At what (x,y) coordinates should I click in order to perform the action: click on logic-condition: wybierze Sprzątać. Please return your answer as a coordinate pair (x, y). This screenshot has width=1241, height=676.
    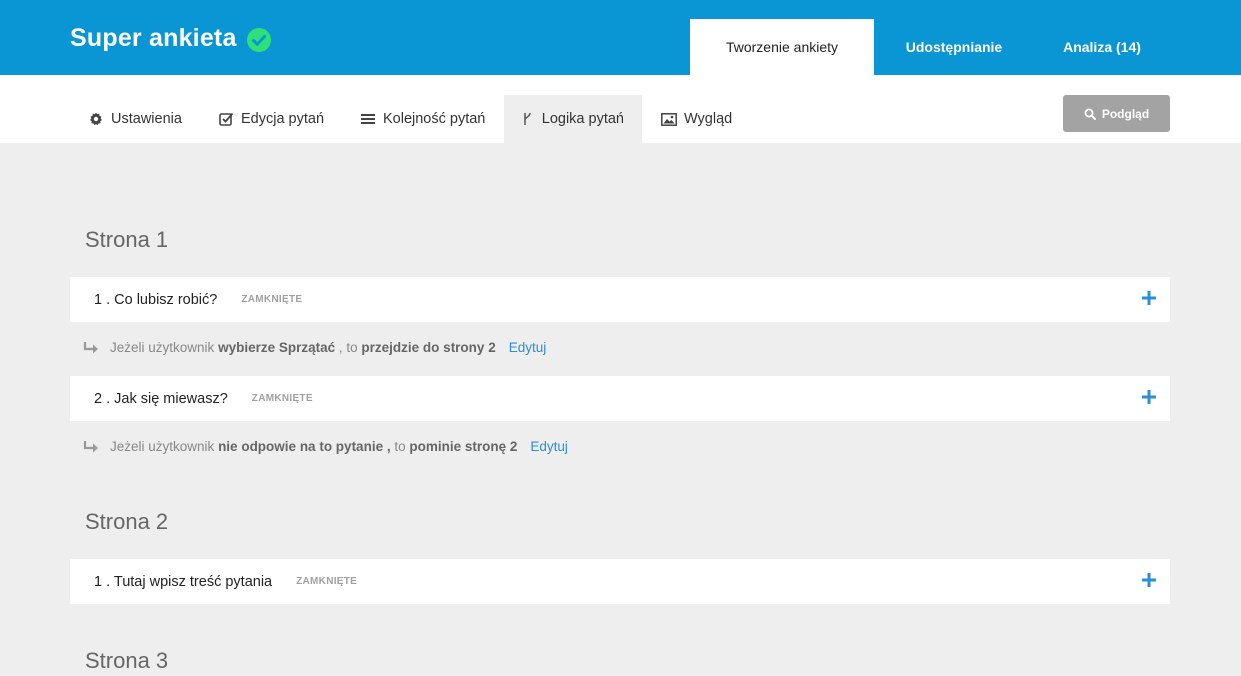
    Looking at the image, I should click on (277, 347).